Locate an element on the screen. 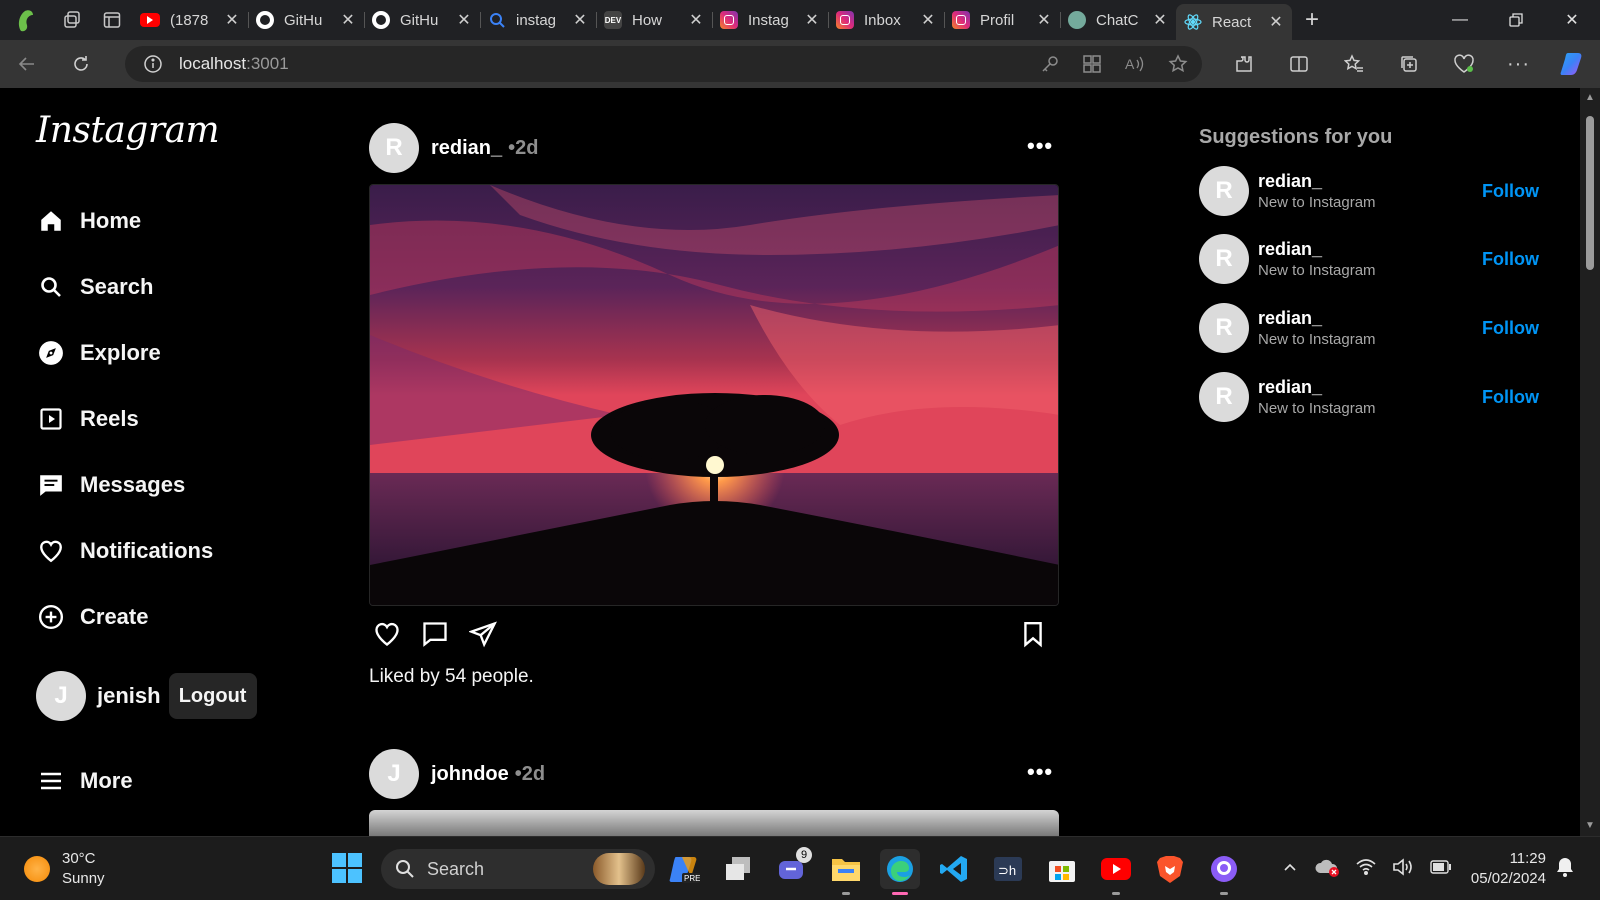 Image resolution: width=1600 pixels, height=900 pixels. brave-app-icon is located at coordinates (1170, 869).